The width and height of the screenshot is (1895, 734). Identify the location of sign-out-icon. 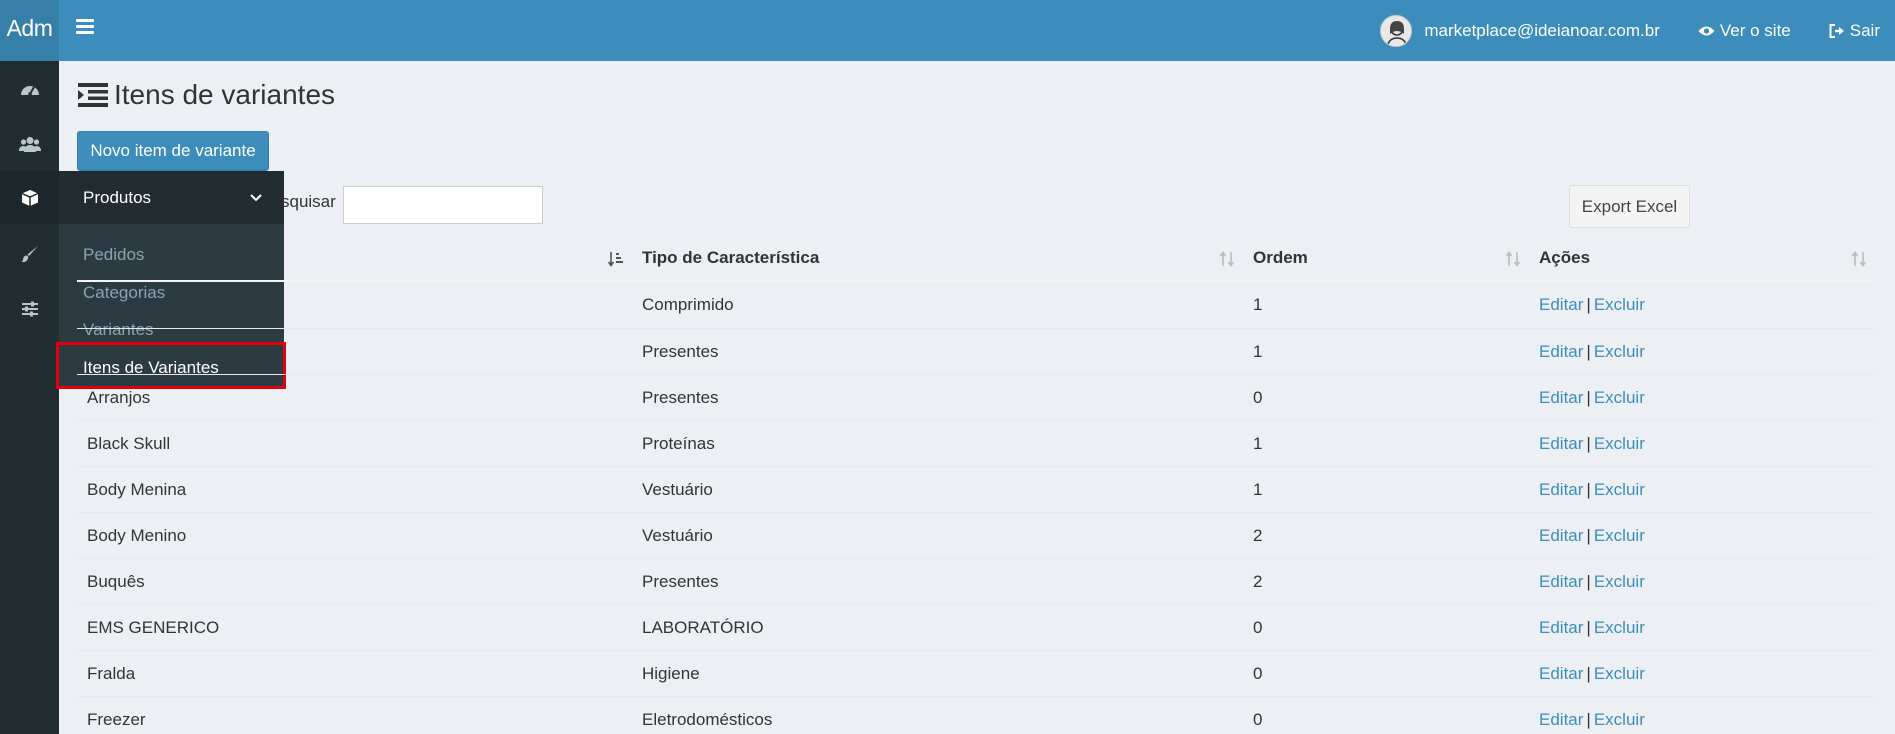
(1836, 30).